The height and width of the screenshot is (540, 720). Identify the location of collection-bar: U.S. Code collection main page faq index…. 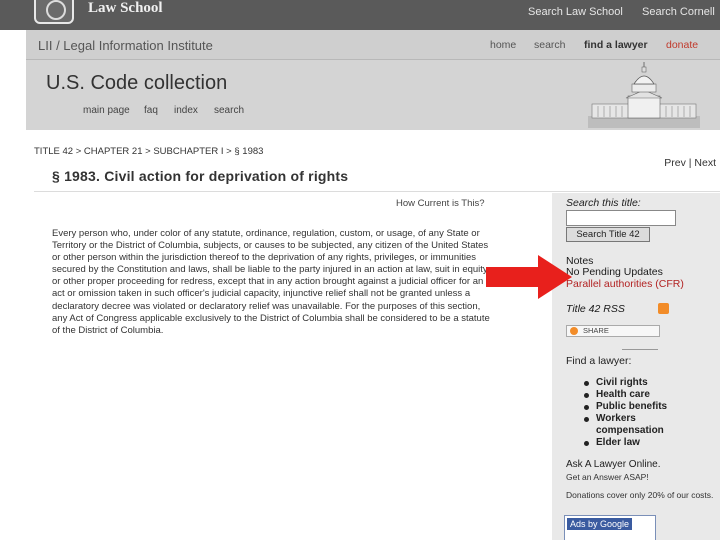
(373, 95).